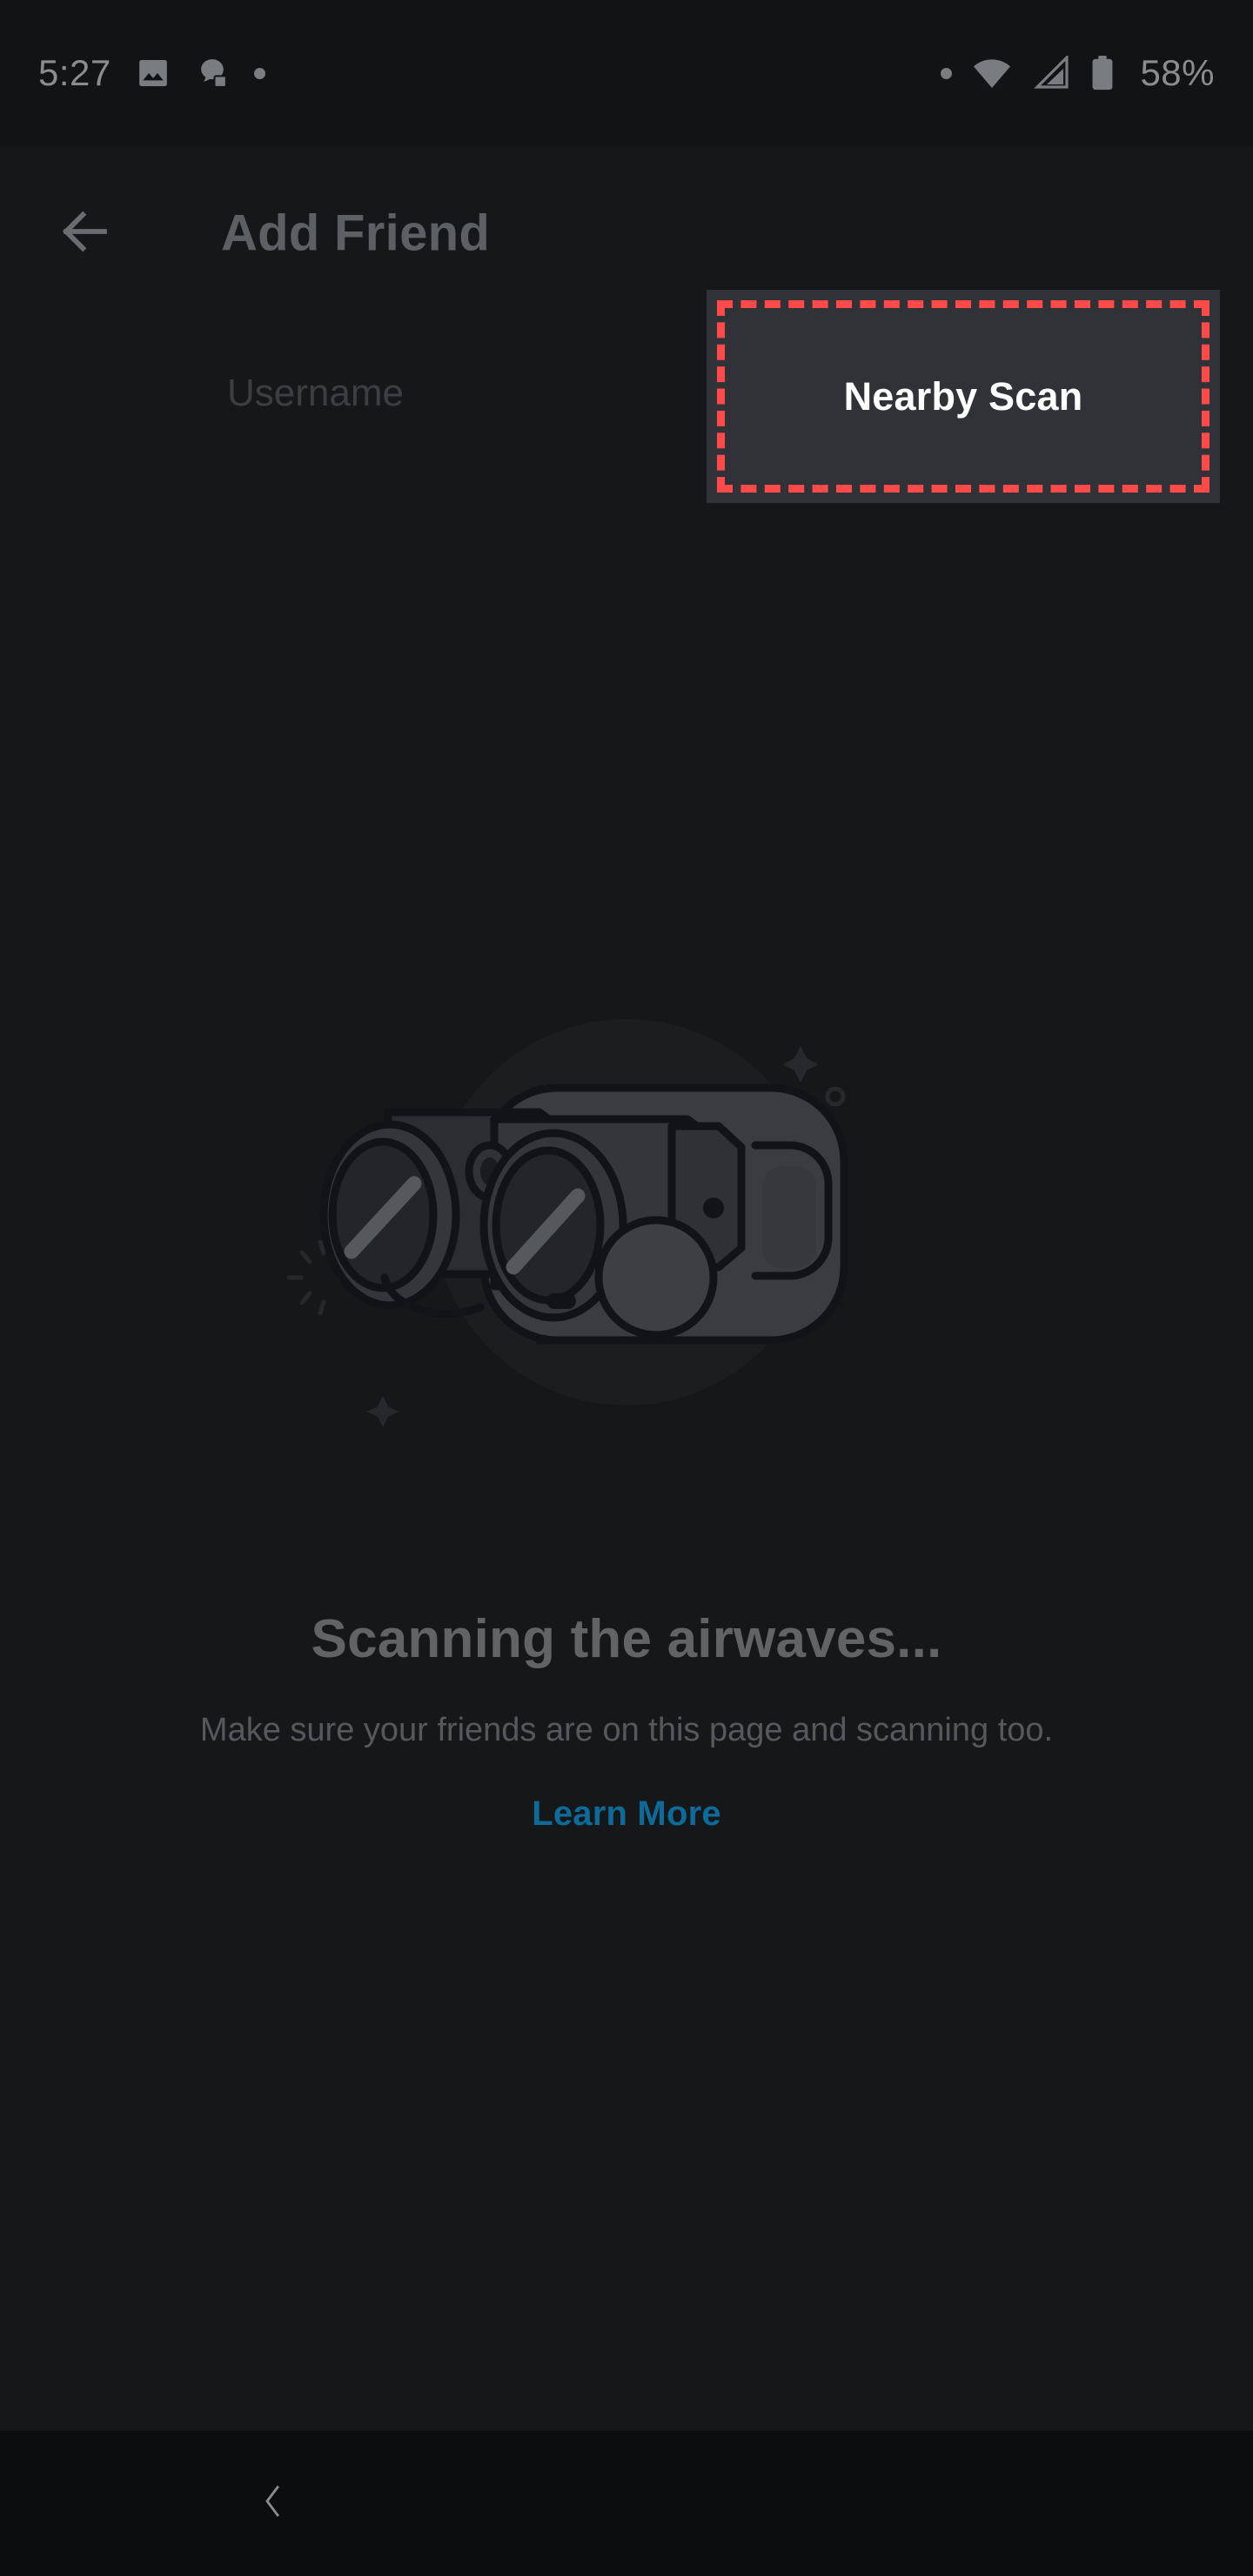  Describe the element at coordinates (626, 73) in the screenshot. I see `status-bar: 5:27 58%` at that location.